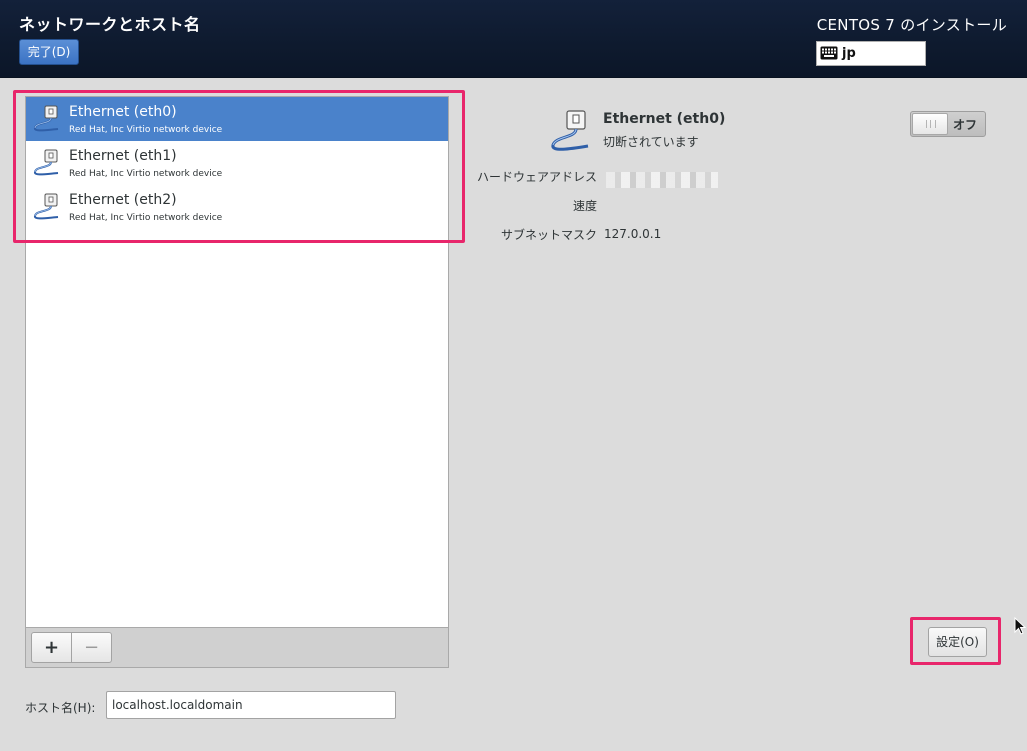 This screenshot has width=1027, height=751. Describe the element at coordinates (536, 177) in the screenshot. I see `hw-address-label: ハードウェアアドレス` at that location.